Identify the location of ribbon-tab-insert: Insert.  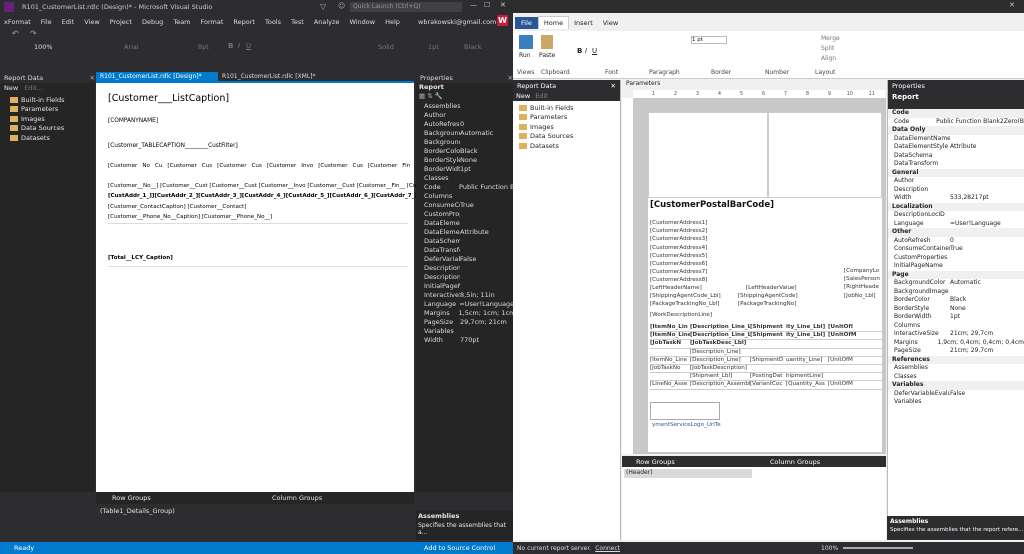
(583, 23).